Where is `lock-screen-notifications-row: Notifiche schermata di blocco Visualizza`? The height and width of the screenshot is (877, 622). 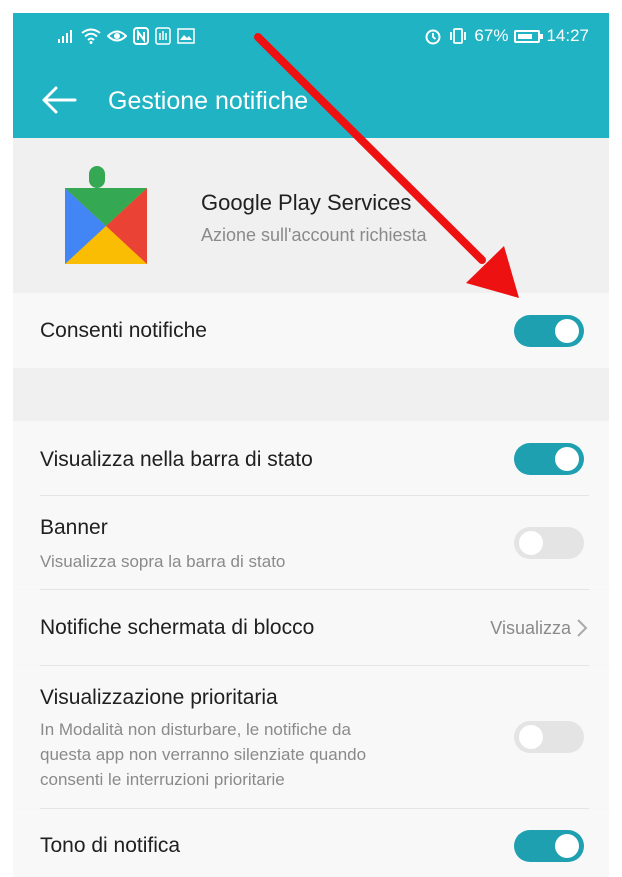 lock-screen-notifications-row: Notifiche schermata di blocco Visualizza is located at coordinates (311, 627).